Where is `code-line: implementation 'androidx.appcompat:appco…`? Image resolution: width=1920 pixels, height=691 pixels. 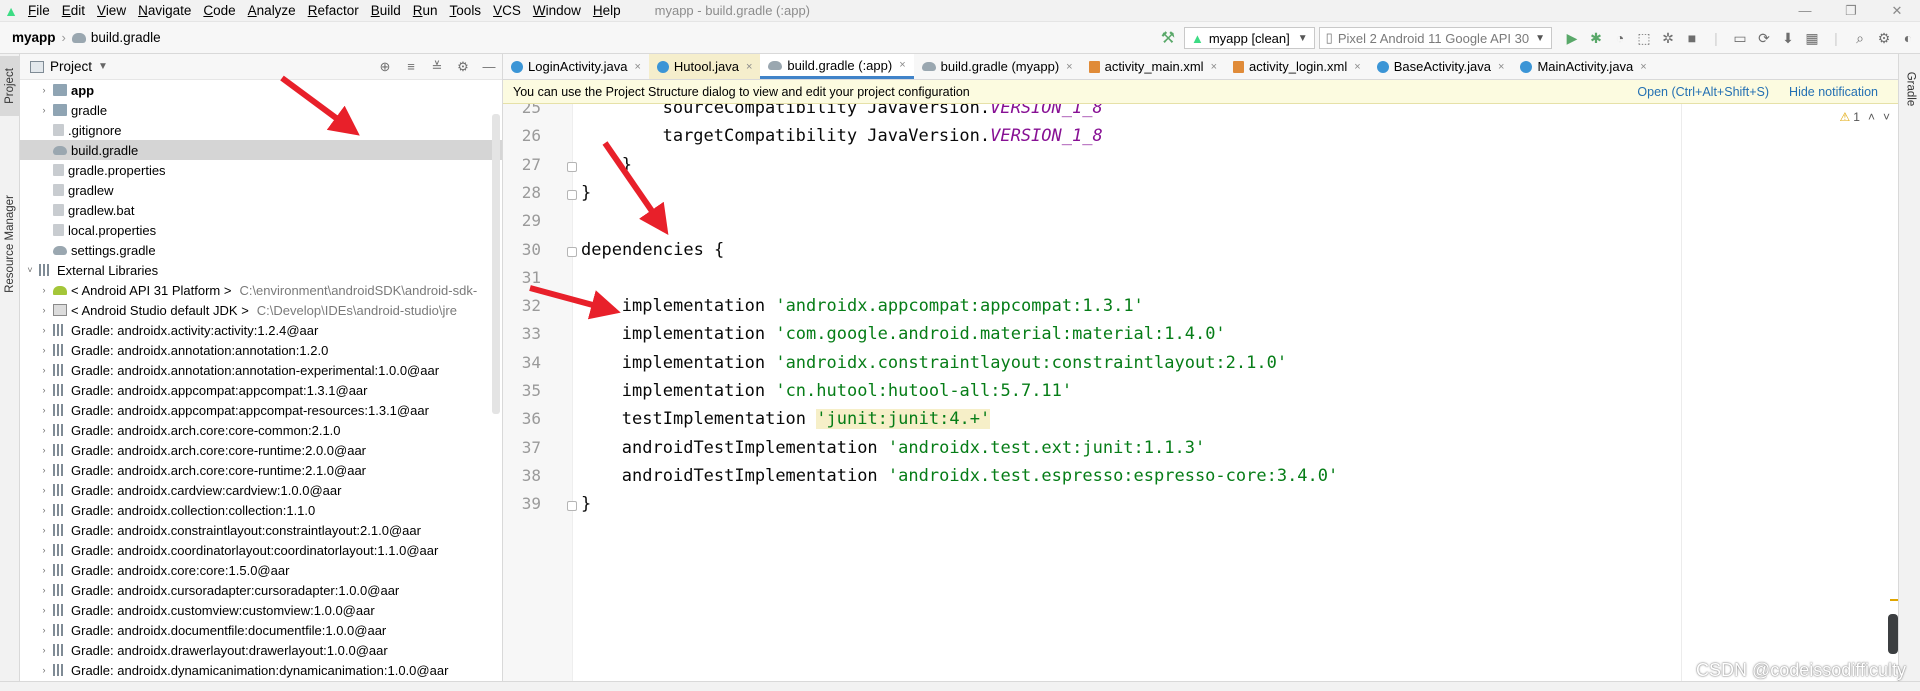 code-line: implementation 'androidx.appcompat:appco… is located at coordinates (883, 306).